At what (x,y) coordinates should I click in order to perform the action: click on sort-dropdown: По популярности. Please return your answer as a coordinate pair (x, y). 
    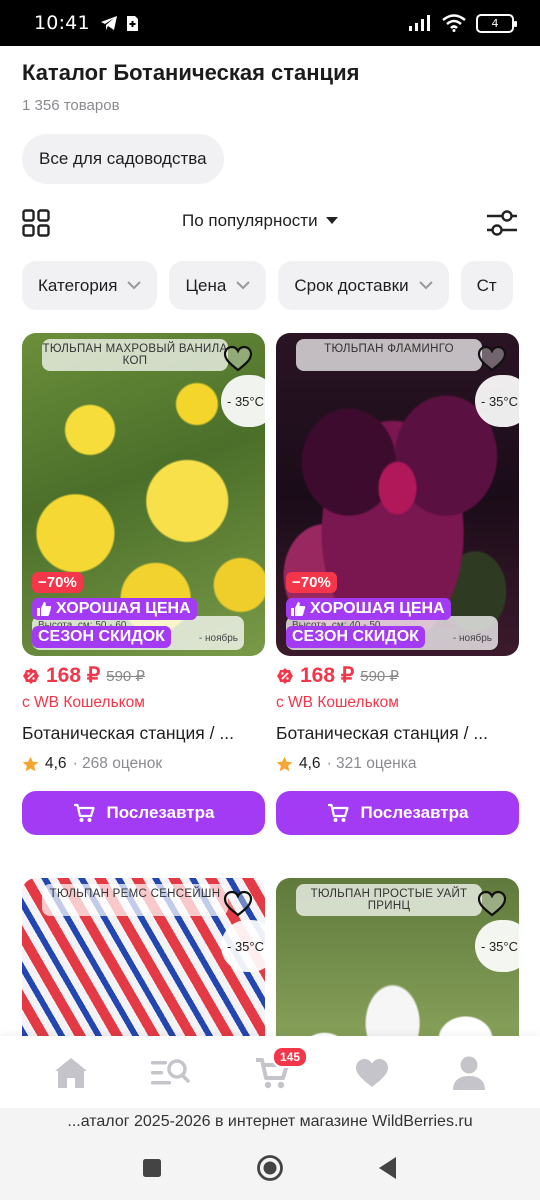
    Looking at the image, I should click on (260, 221).